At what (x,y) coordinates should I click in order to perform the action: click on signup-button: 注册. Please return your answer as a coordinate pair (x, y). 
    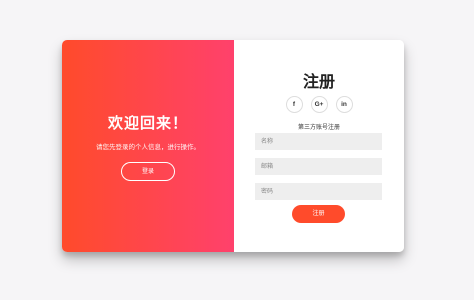
    Looking at the image, I should click on (318, 214).